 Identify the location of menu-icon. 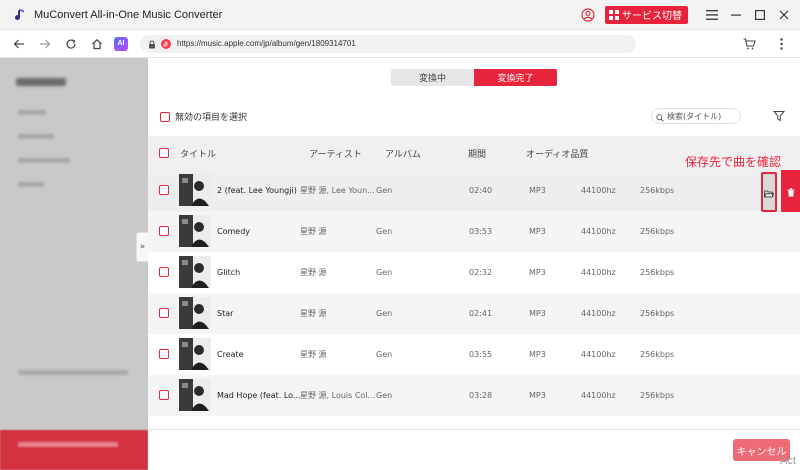
(712, 15).